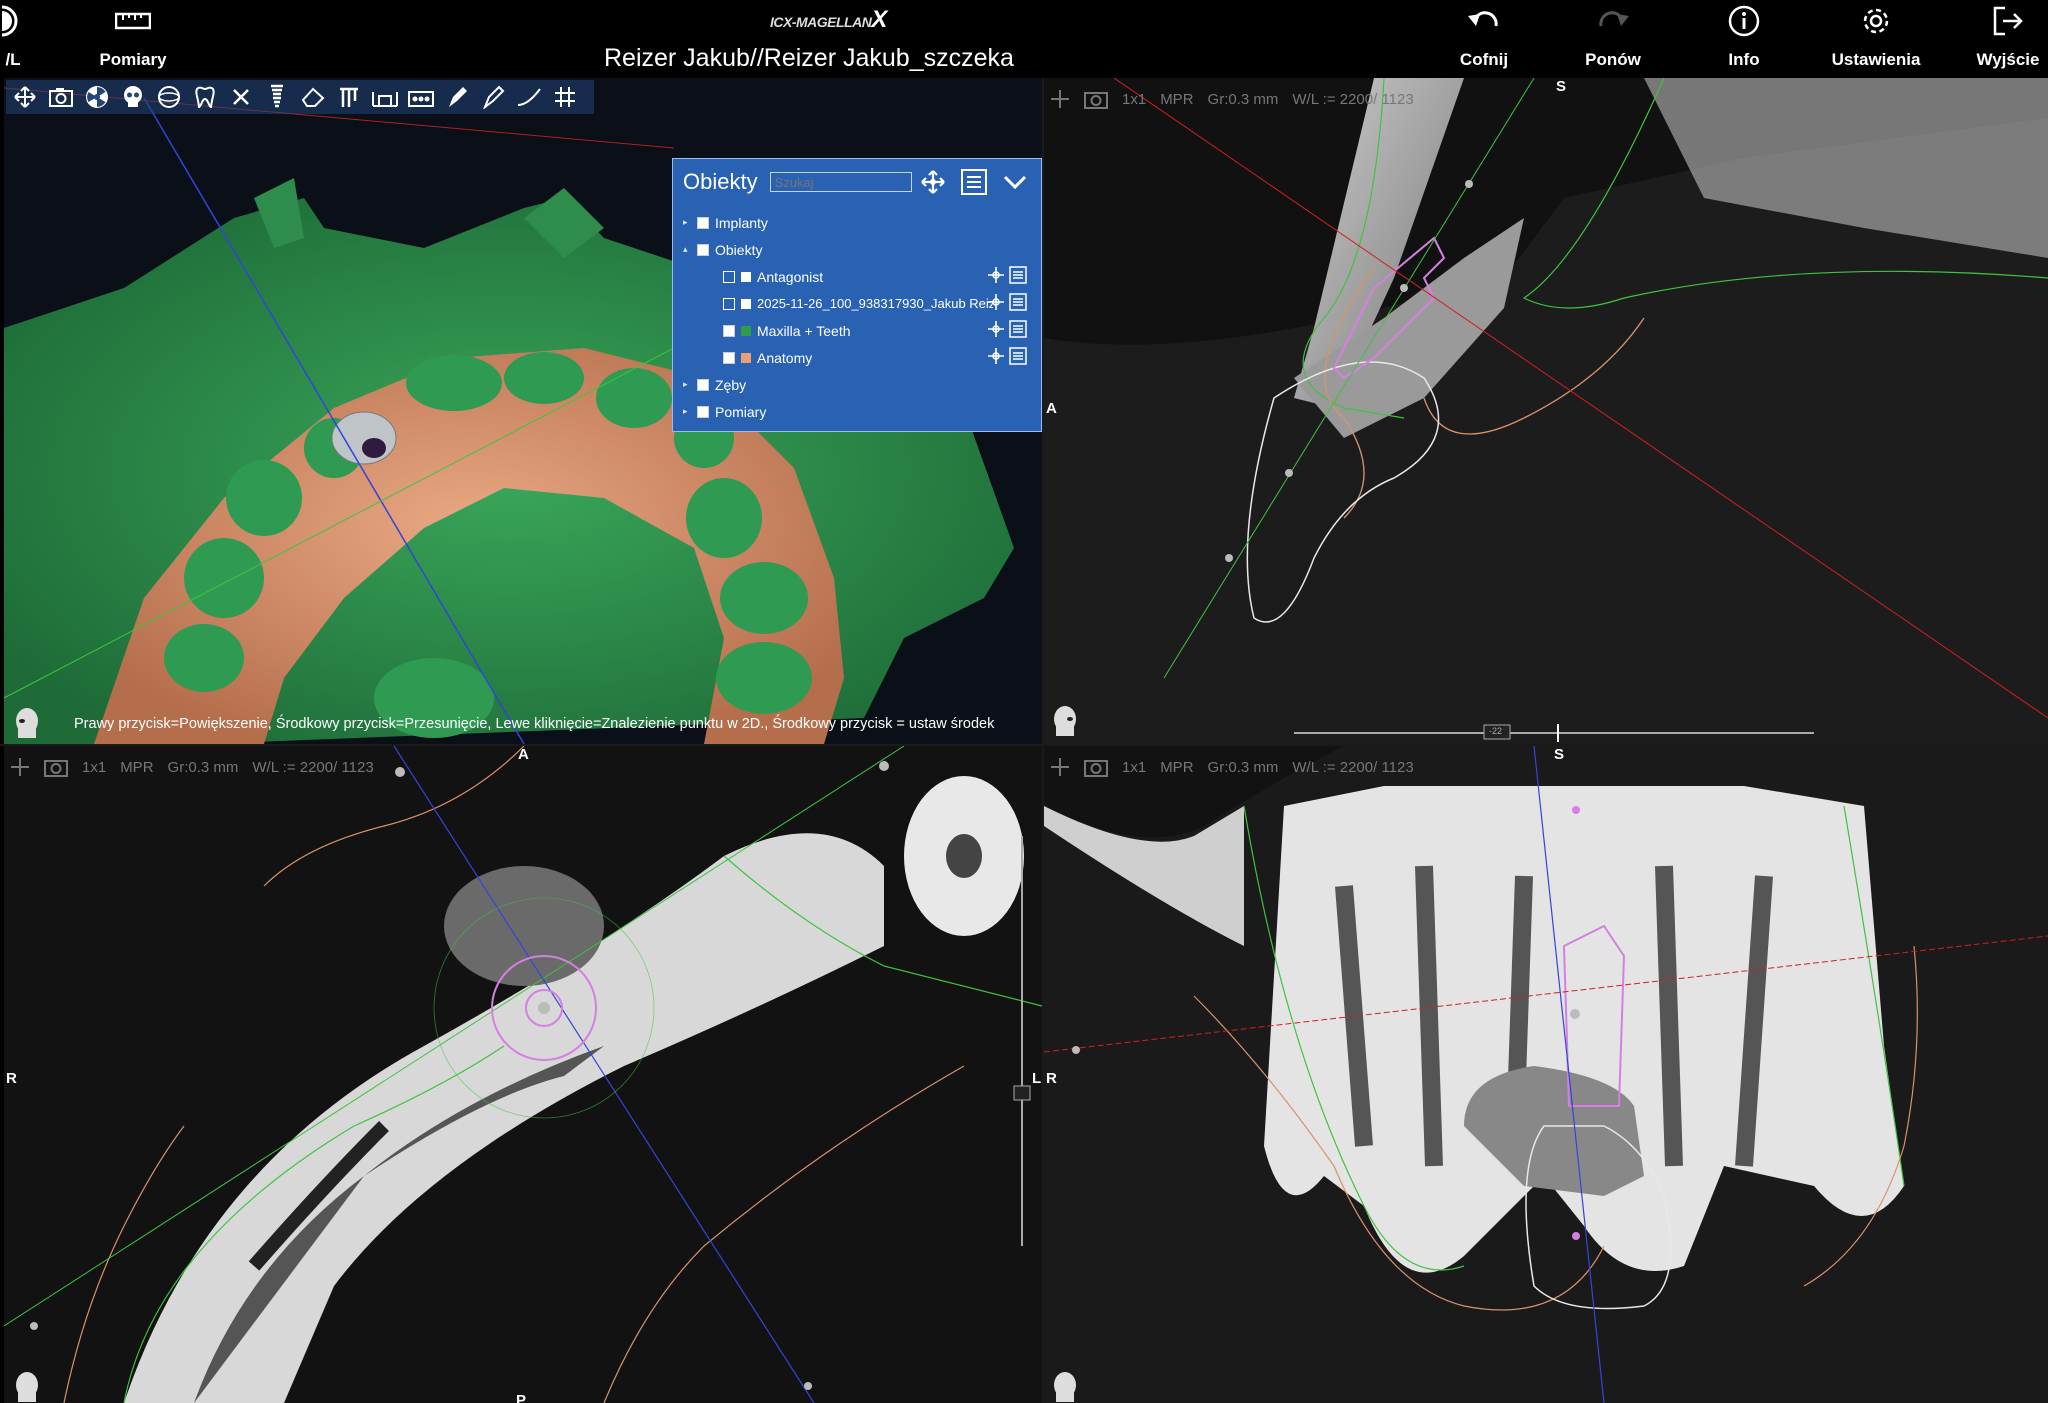 The width and height of the screenshot is (2048, 1403). What do you see at coordinates (457, 97) in the screenshot?
I see `pen-icon` at bounding box center [457, 97].